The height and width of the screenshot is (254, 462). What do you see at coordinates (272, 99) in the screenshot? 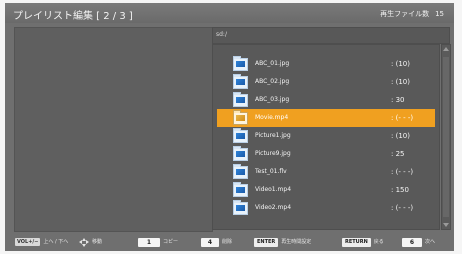
I see `file-name: ABC_03.jpg` at bounding box center [272, 99].